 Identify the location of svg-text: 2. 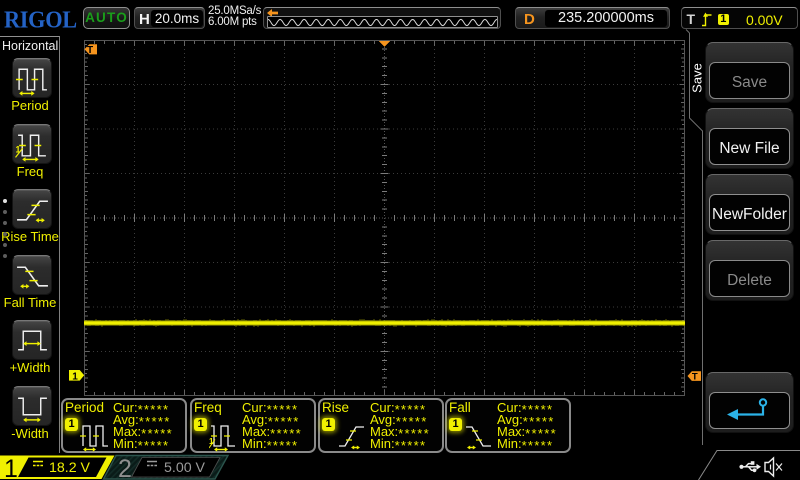
(125, 467).